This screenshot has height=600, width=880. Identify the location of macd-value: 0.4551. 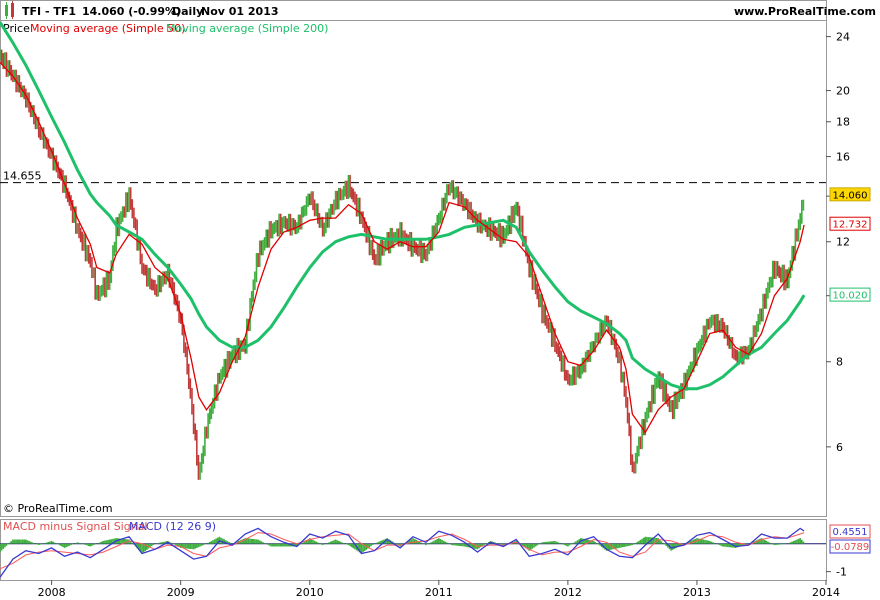
(850, 532).